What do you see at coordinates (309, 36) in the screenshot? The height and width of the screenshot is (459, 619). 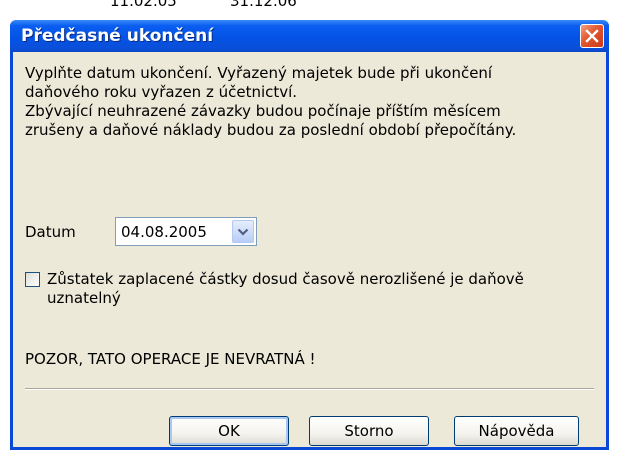 I see `title-bar: Předčasné ukončení` at bounding box center [309, 36].